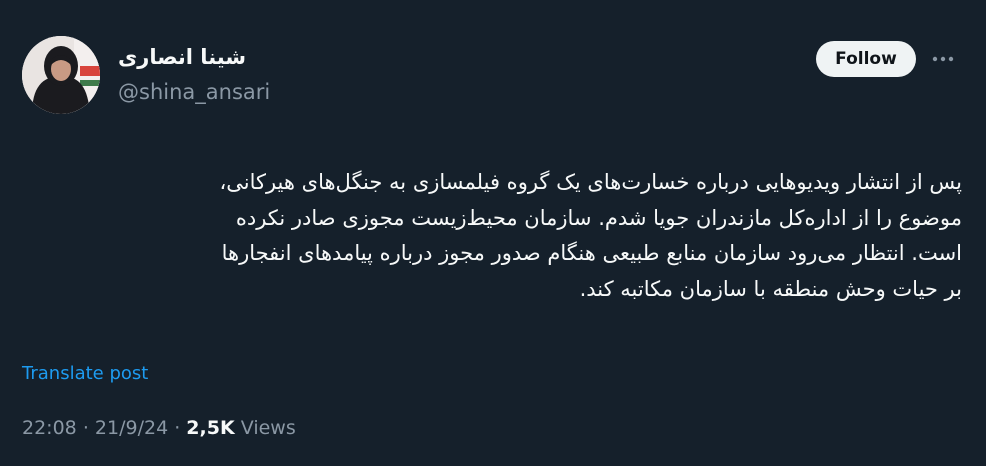  I want to click on views-label: Views, so click(268, 428).